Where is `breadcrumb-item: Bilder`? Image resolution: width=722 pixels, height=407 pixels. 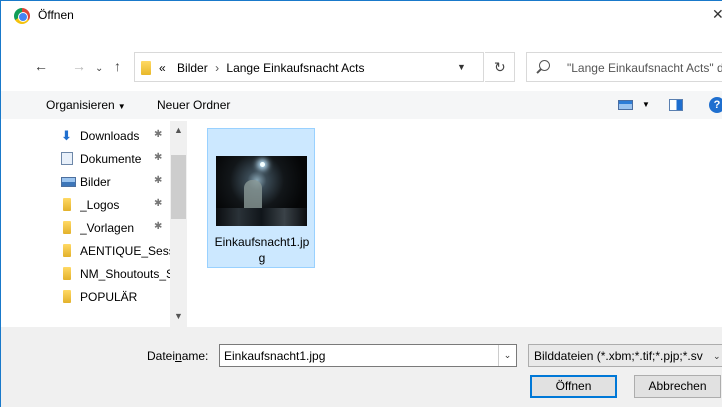
breadcrumb-item: Bilder is located at coordinates (192, 68).